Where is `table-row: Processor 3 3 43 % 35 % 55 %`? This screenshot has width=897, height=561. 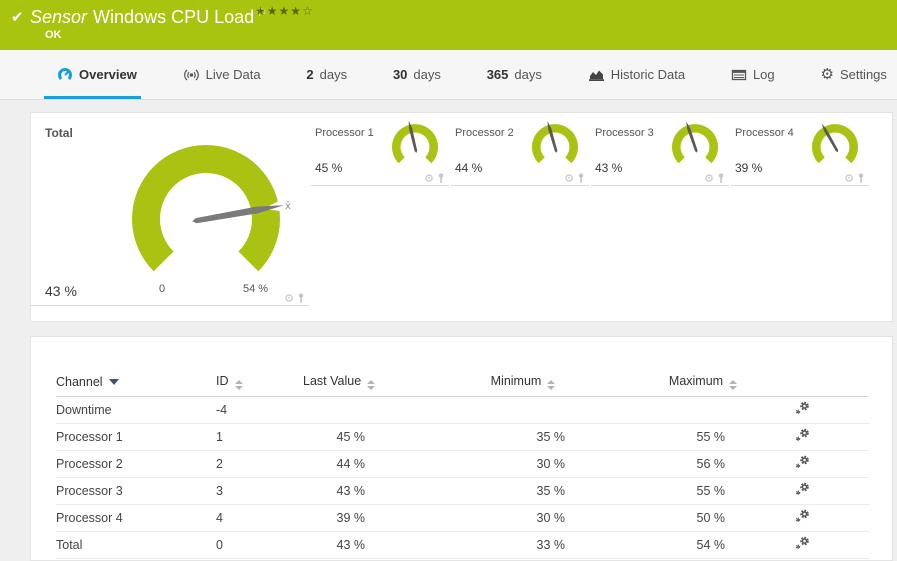 table-row: Processor 3 3 43 % 35 % 55 % is located at coordinates (462, 491).